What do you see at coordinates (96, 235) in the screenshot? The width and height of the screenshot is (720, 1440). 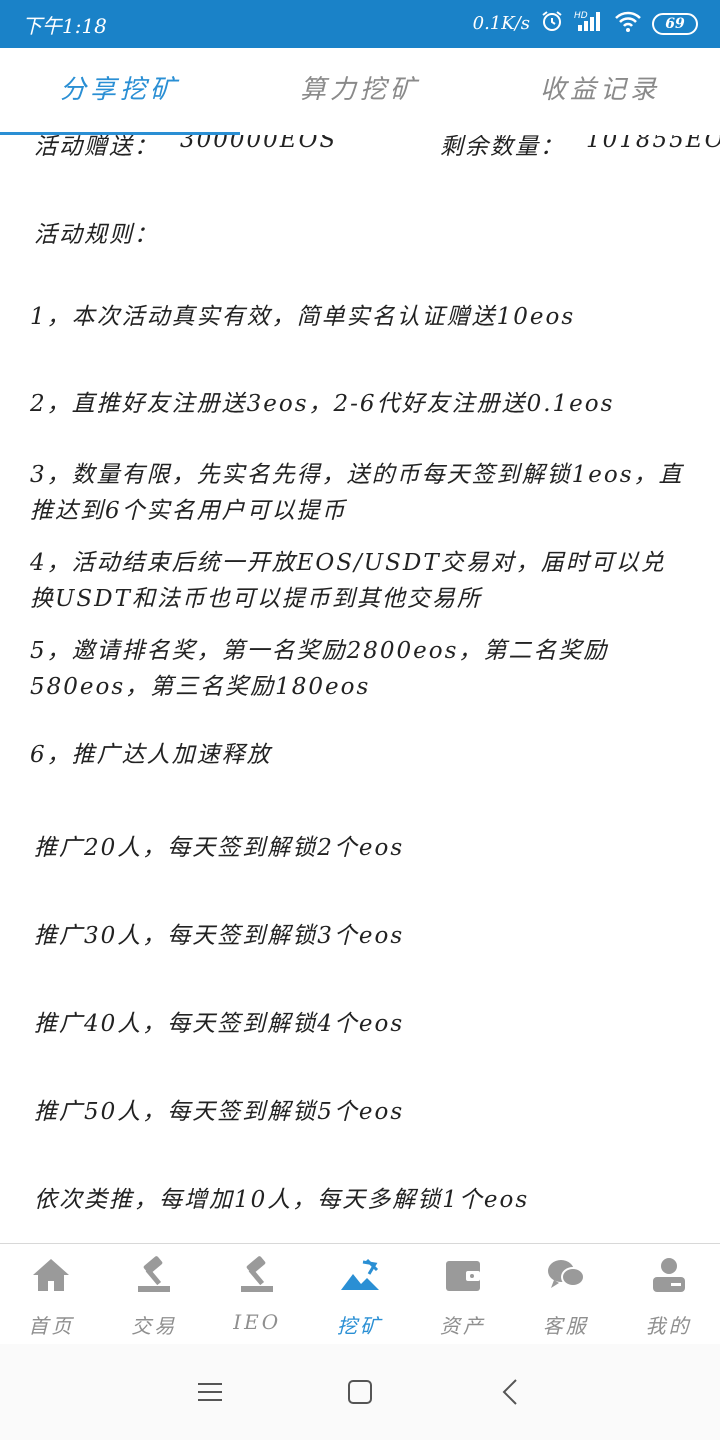 I see `rules-title: 活动规则：` at bounding box center [96, 235].